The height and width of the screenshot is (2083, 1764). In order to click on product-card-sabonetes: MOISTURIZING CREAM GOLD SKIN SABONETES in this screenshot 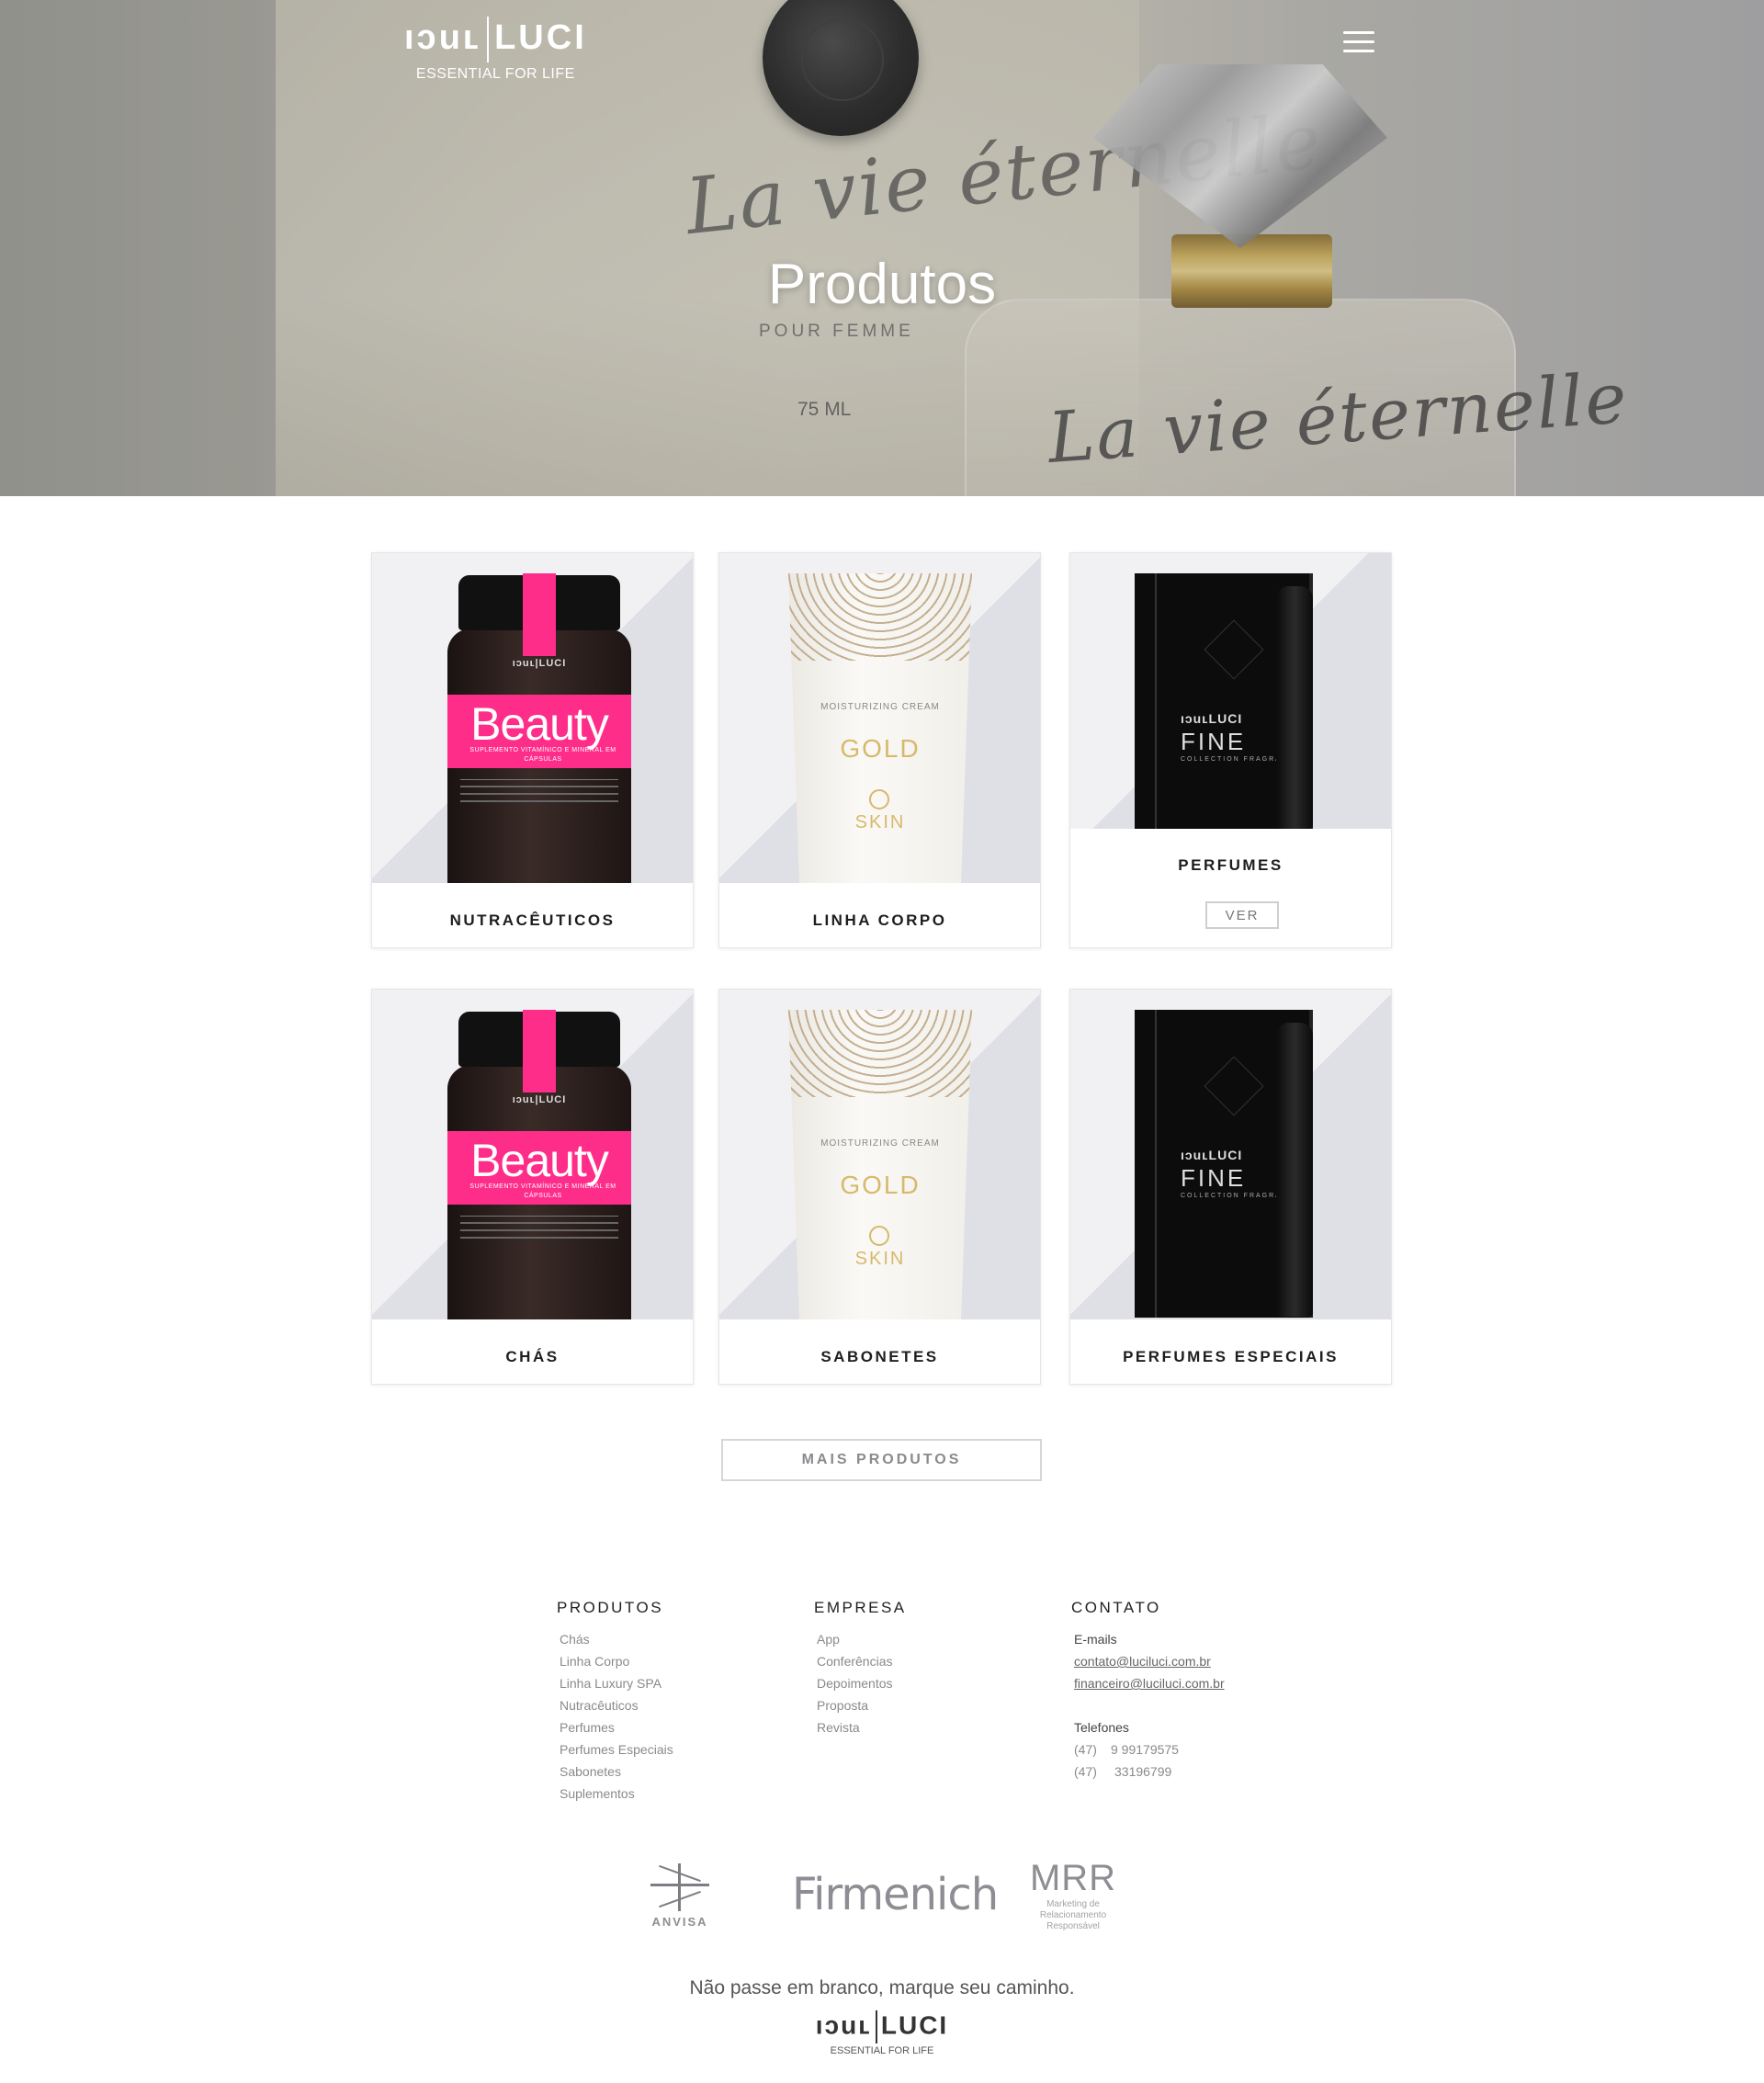, I will do `click(879, 1187)`.